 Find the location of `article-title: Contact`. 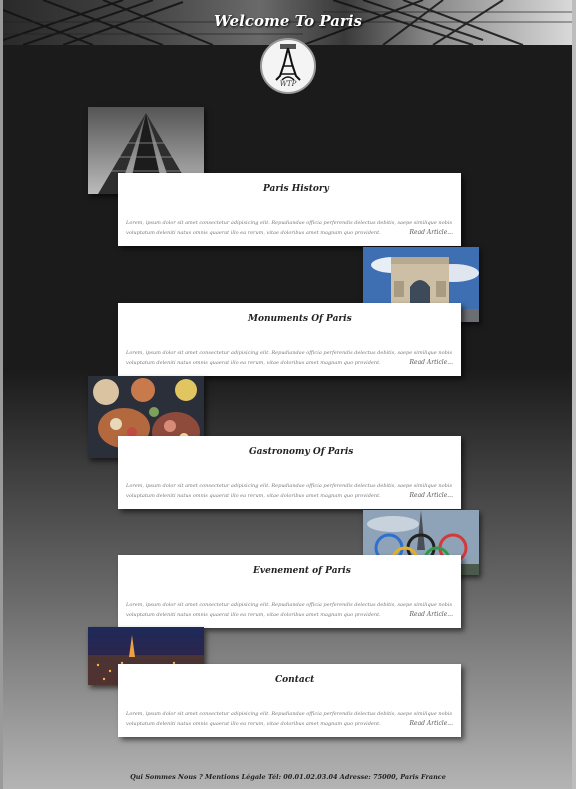

article-title: Contact is located at coordinates (294, 680).